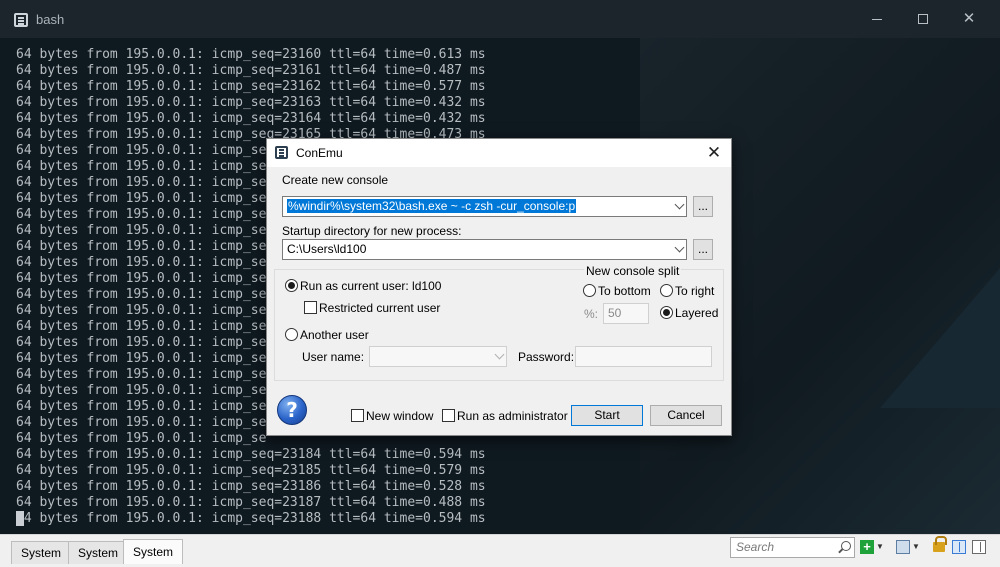 The height and width of the screenshot is (567, 1000). What do you see at coordinates (399, 416) in the screenshot?
I see `new-window-label: New window` at bounding box center [399, 416].